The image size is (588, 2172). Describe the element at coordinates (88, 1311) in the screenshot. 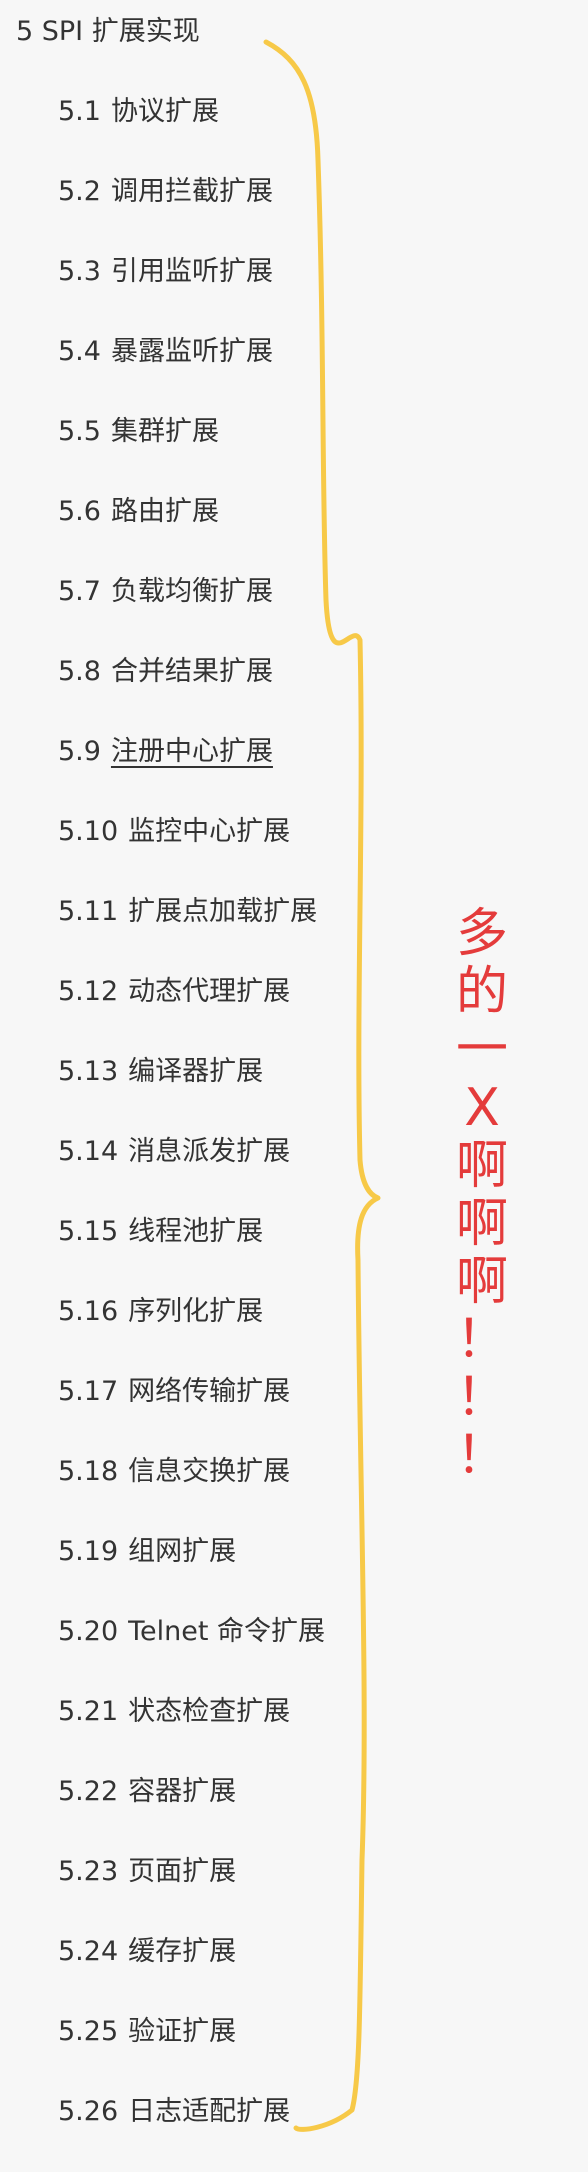

I see `toc-item-number: 5.16` at that location.